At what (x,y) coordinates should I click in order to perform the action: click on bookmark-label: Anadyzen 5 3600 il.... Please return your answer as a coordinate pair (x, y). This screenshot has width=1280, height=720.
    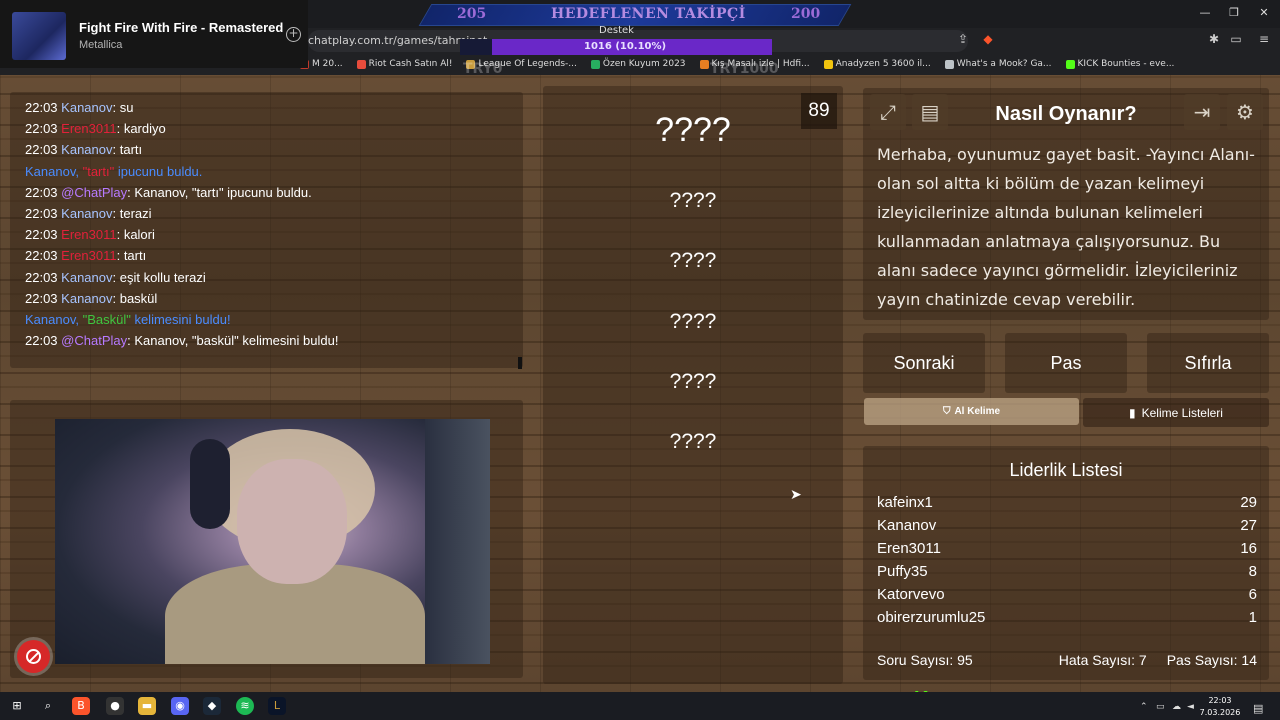
    Looking at the image, I should click on (883, 64).